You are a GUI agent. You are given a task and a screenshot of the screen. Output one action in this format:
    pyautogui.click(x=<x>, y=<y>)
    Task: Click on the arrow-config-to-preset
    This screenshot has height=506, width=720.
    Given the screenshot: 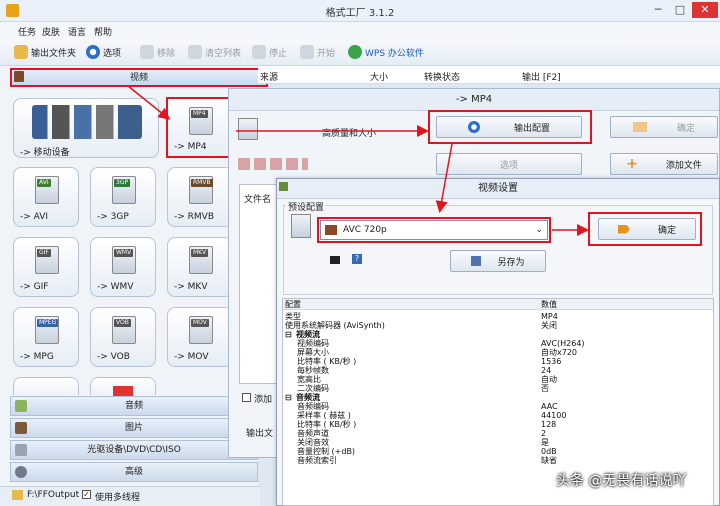 What is the action you would take?
    pyautogui.click(x=444, y=178)
    